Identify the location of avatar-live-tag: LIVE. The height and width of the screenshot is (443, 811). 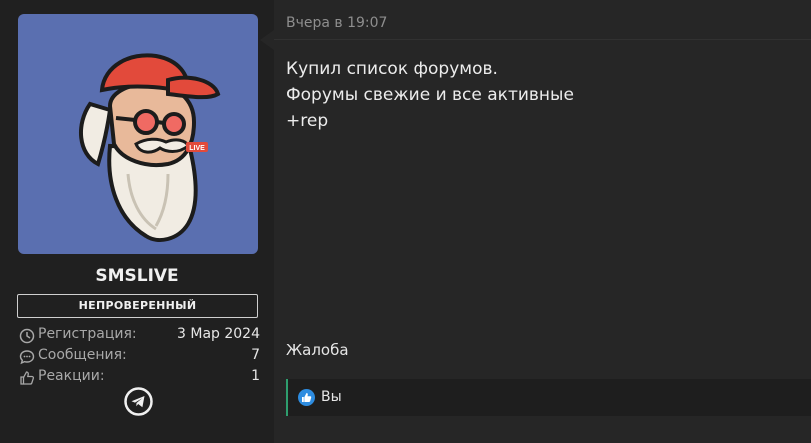
(197, 148).